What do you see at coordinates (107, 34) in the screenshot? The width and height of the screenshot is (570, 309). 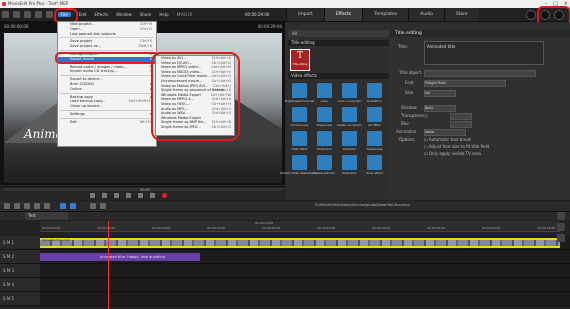 I see `menu-item: Last opened disc projects` at bounding box center [107, 34].